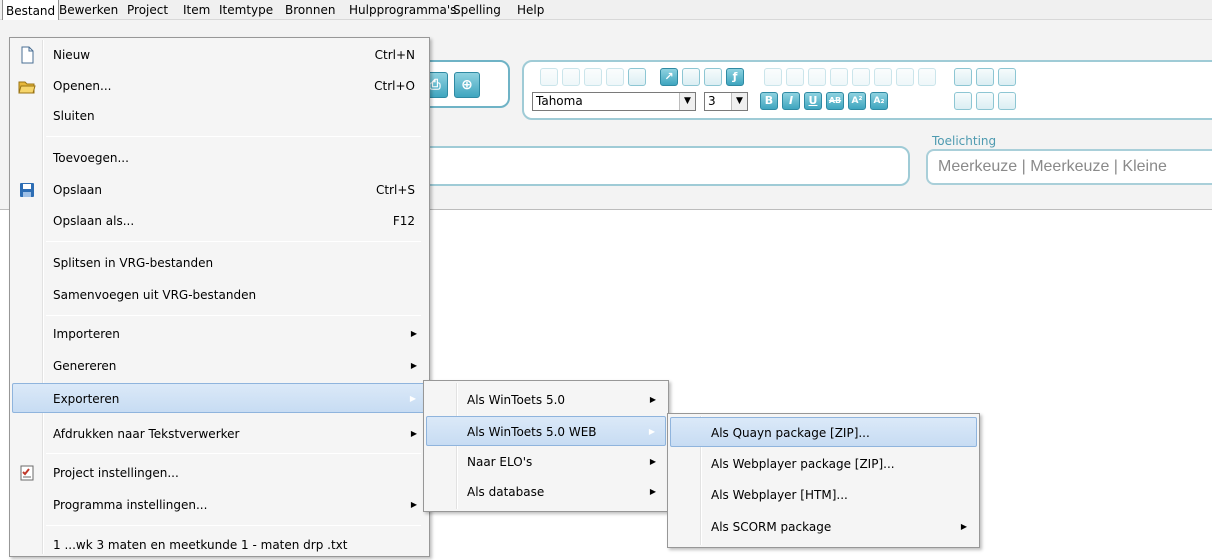  Describe the element at coordinates (219, 190) in the screenshot. I see `menu-item-opslaan: Opslaan Ctrl+S` at that location.